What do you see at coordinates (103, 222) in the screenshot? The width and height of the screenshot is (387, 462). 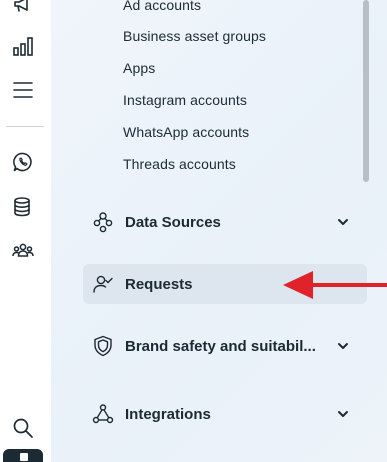 I see `data-sources-icon` at bounding box center [103, 222].